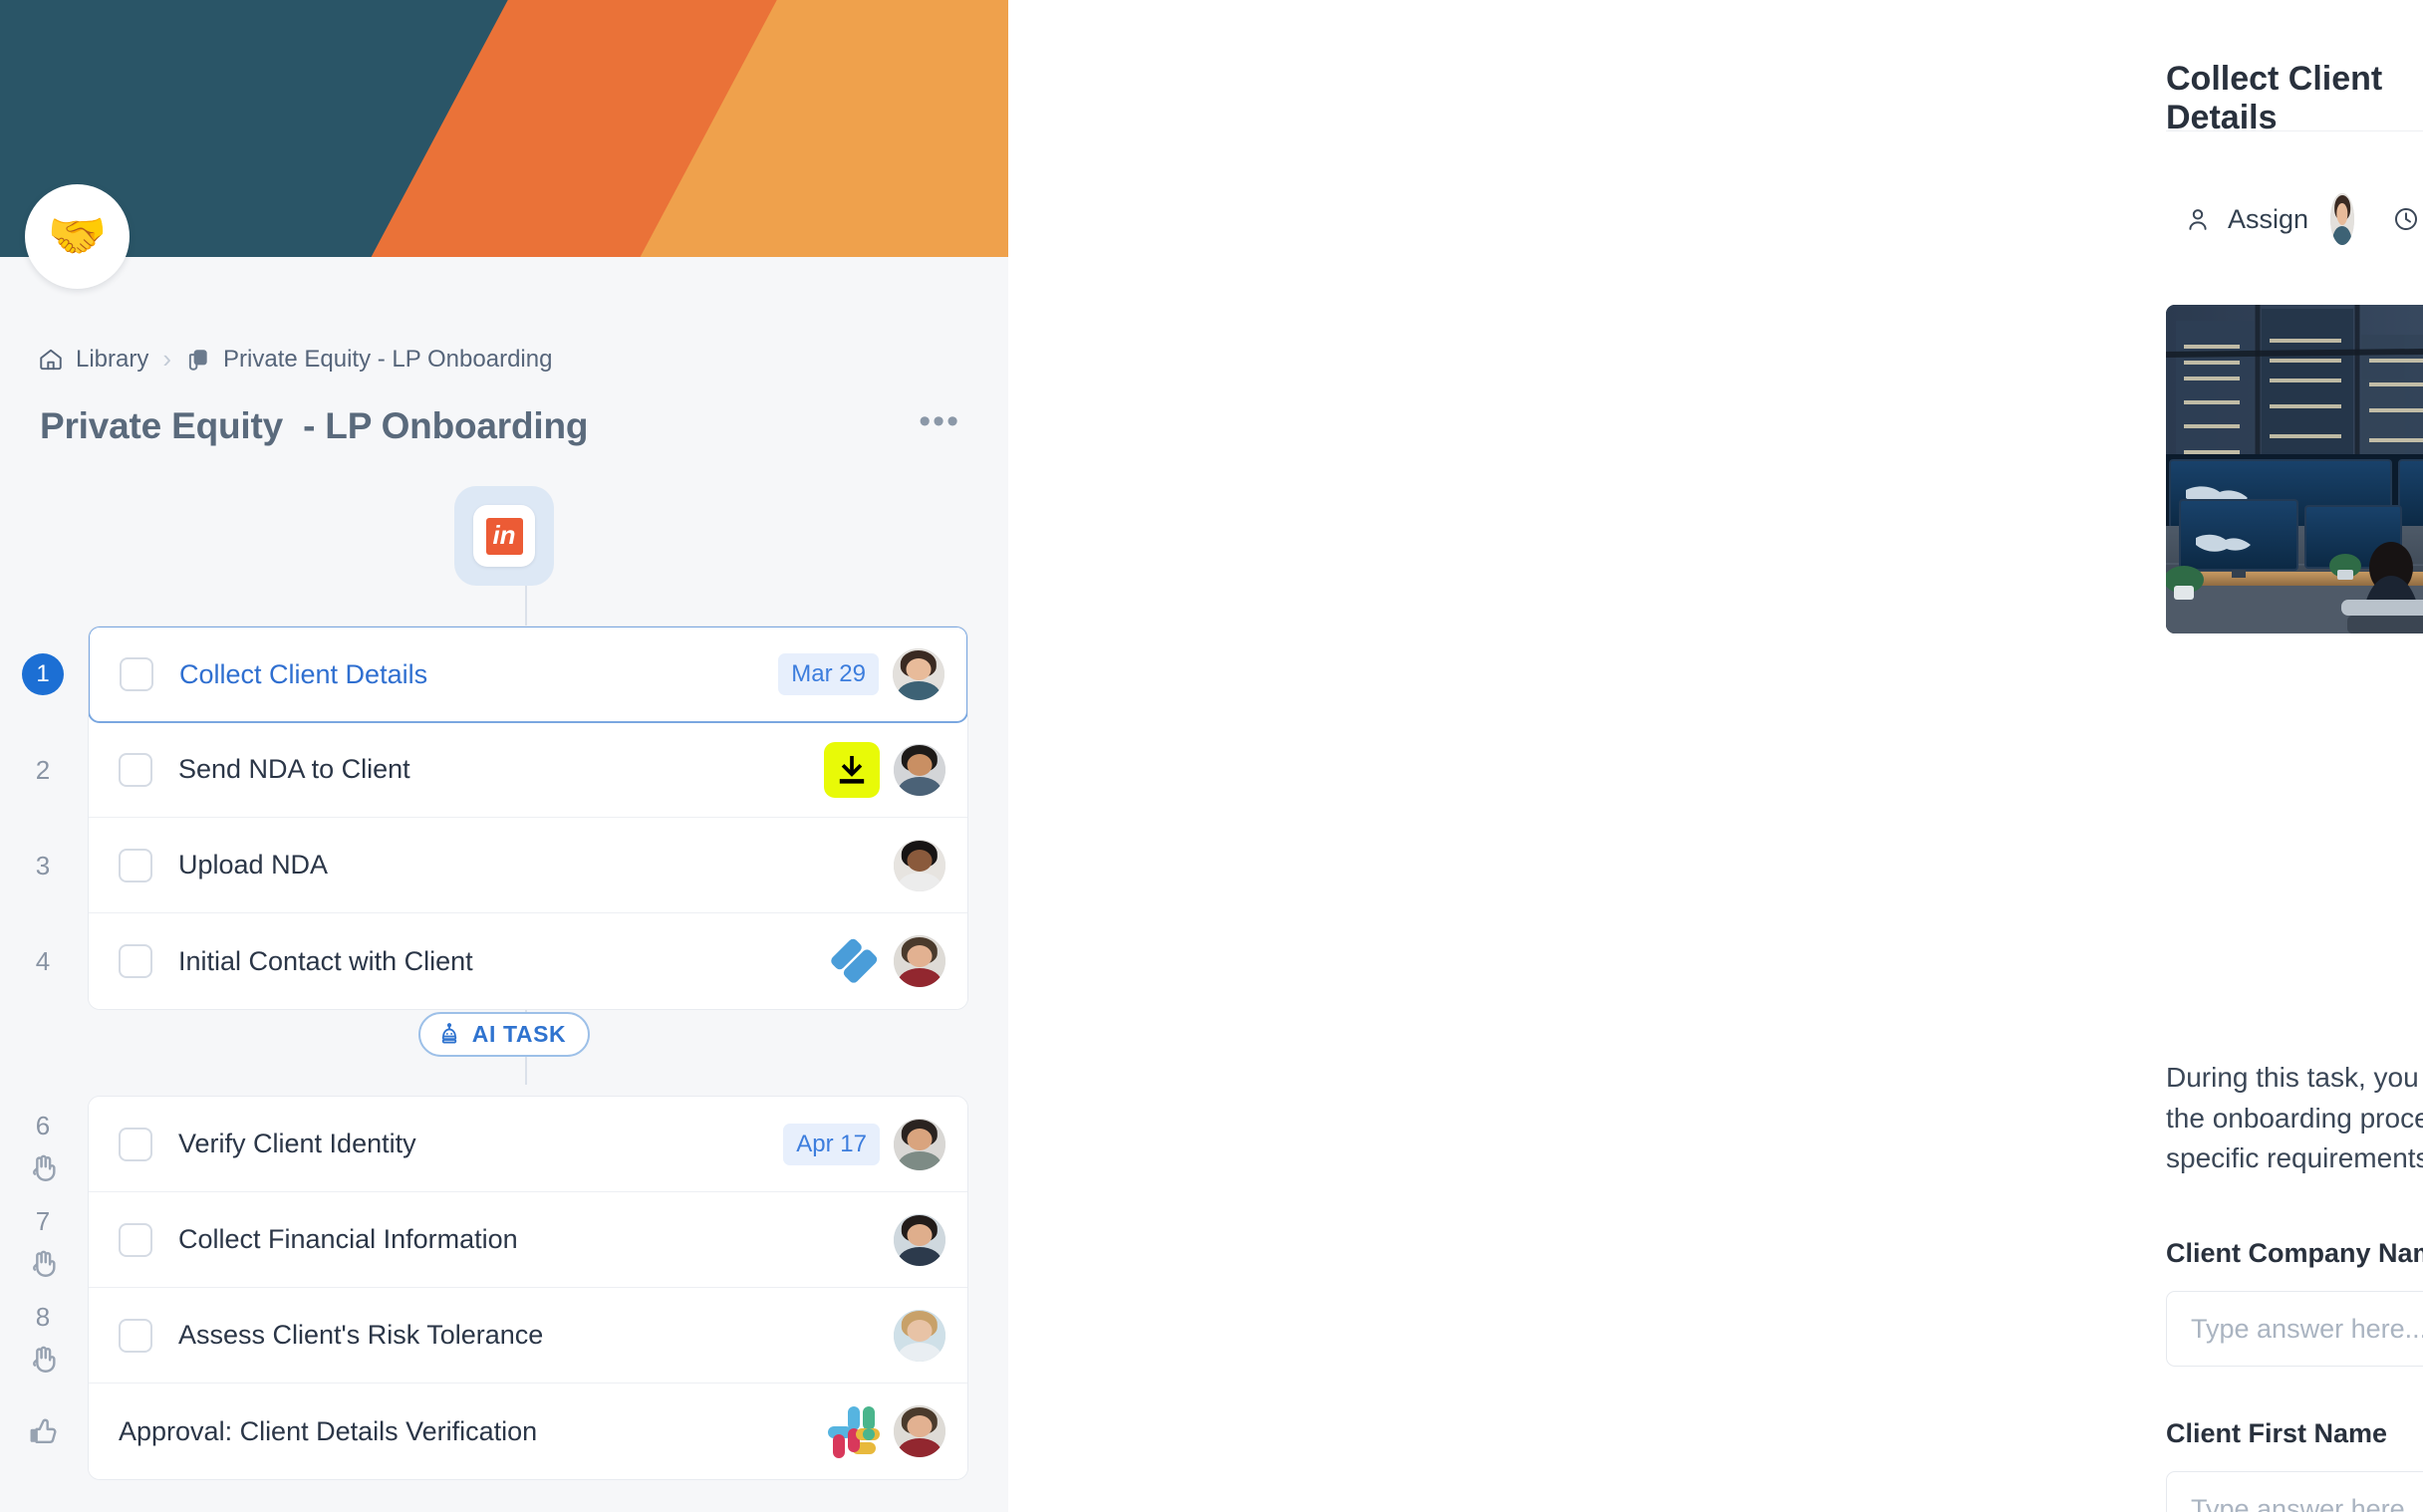  What do you see at coordinates (2294, 469) in the screenshot?
I see `task-hero-image: 6:6` at bounding box center [2294, 469].